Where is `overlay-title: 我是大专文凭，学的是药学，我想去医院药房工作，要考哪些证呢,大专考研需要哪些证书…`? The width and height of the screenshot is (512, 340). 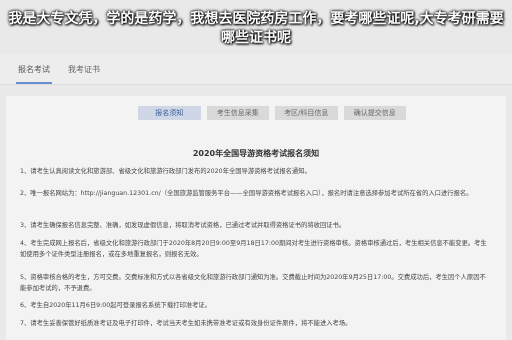
overlay-title: 我是大专文凭，学的是药学，我想去医院药房工作，要考哪些证呢,大专考研需要哪些证书… is located at coordinates (256, 28).